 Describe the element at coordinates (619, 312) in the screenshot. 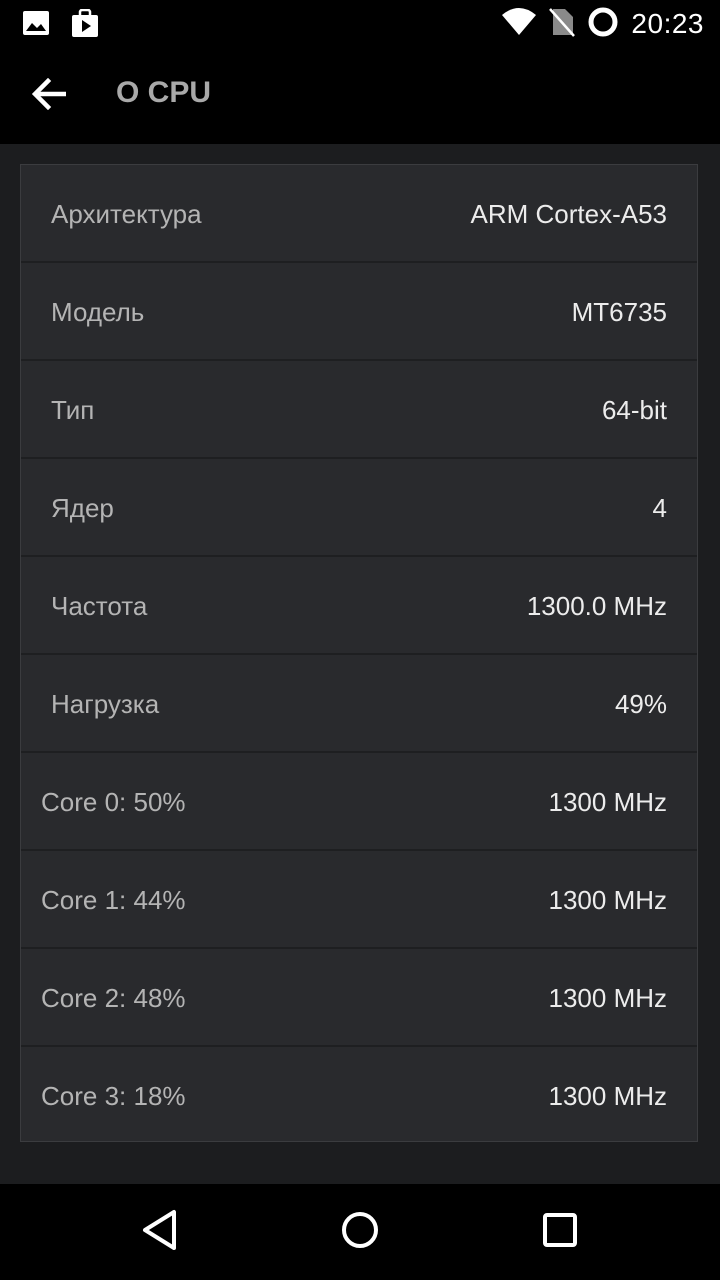

I see `info-row-value: MT6735` at that location.